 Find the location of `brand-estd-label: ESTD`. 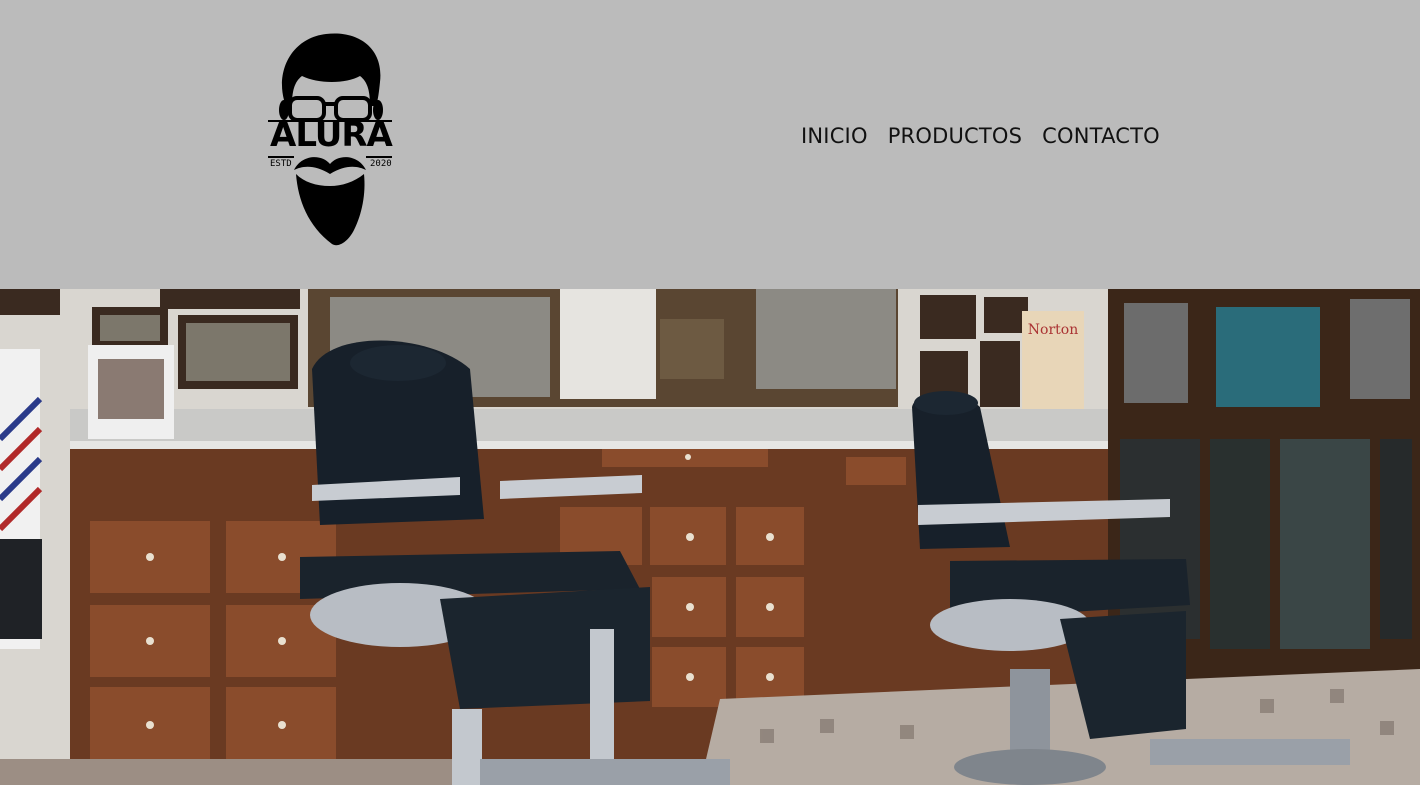

brand-estd-label: ESTD is located at coordinates (281, 164).